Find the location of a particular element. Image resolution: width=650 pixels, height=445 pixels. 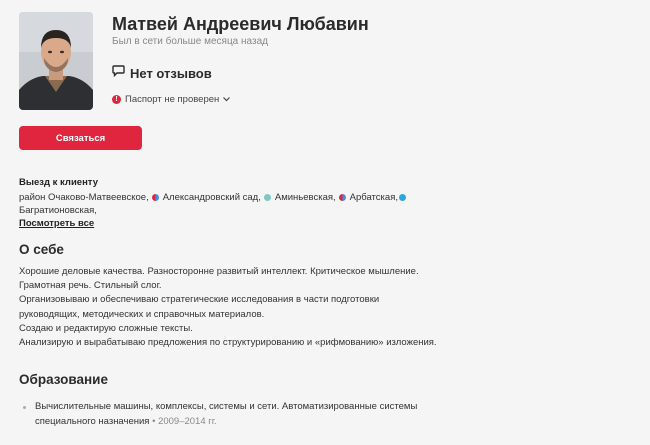

visit-locations-line2: Багратионовская, is located at coordinates (58, 210).